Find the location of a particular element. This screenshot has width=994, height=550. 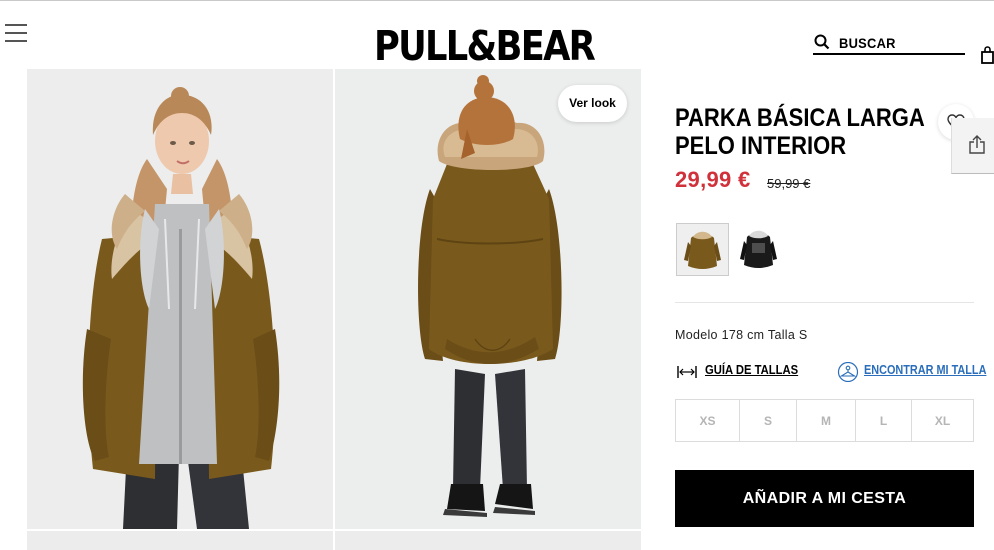

size-option-s: S is located at coordinates (768, 420).